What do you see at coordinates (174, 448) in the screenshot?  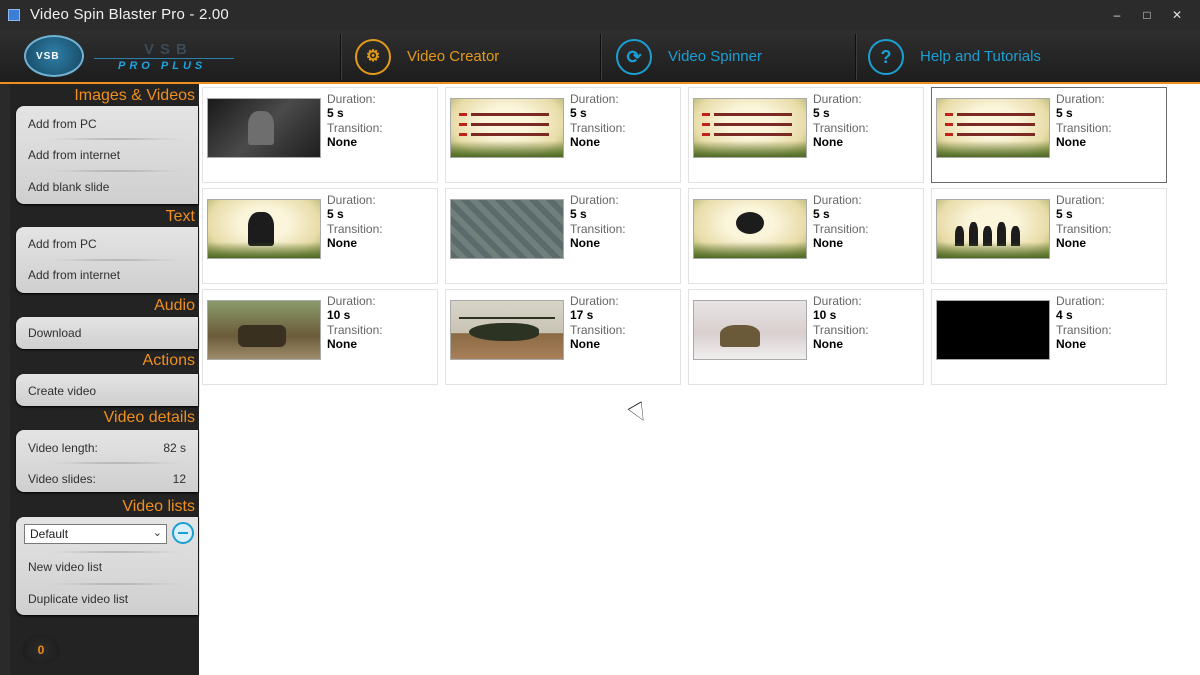 I see `video-length-value: 82 s` at bounding box center [174, 448].